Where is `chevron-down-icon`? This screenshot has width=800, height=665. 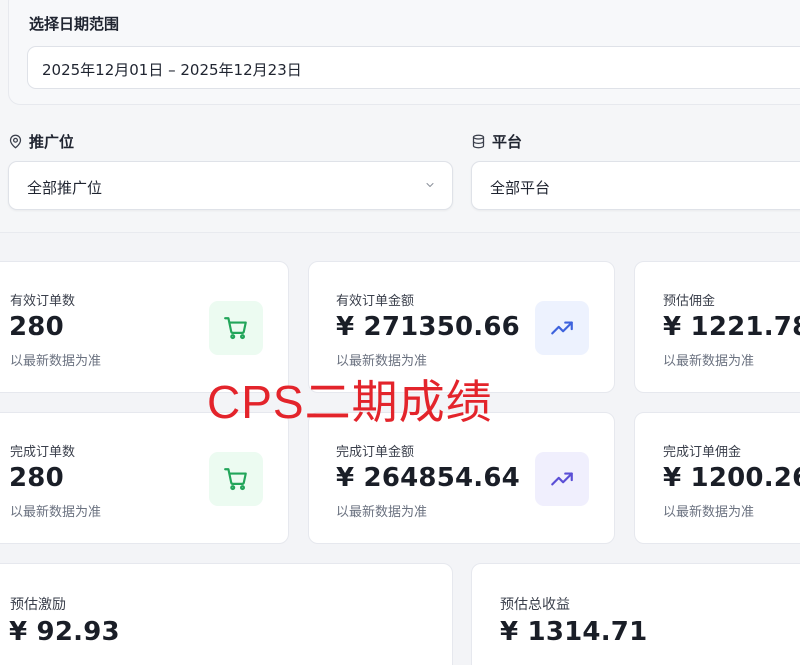
chevron-down-icon is located at coordinates (430, 185).